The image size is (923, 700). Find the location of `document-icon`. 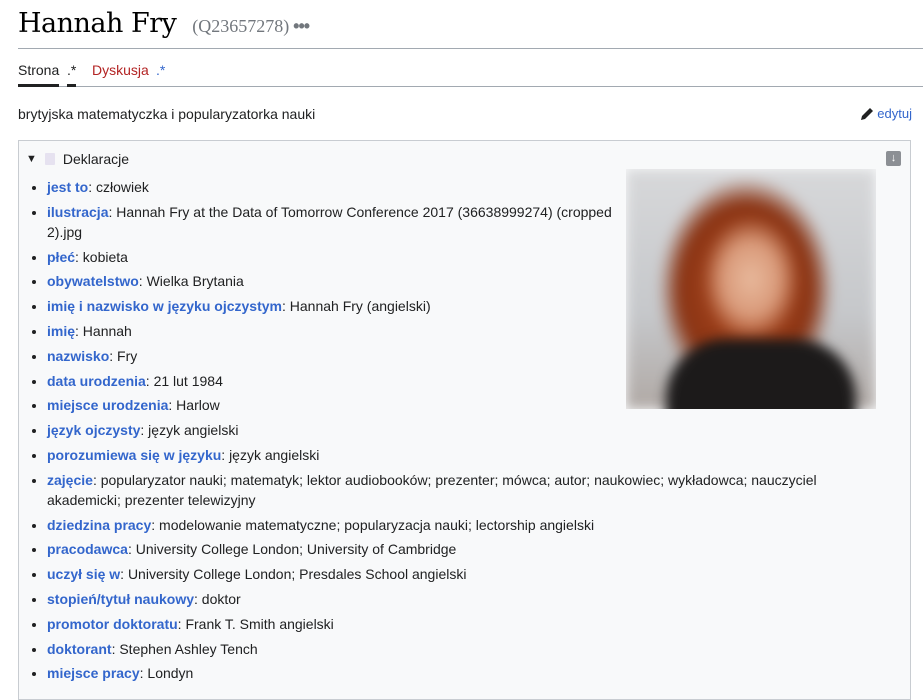

document-icon is located at coordinates (49, 159).